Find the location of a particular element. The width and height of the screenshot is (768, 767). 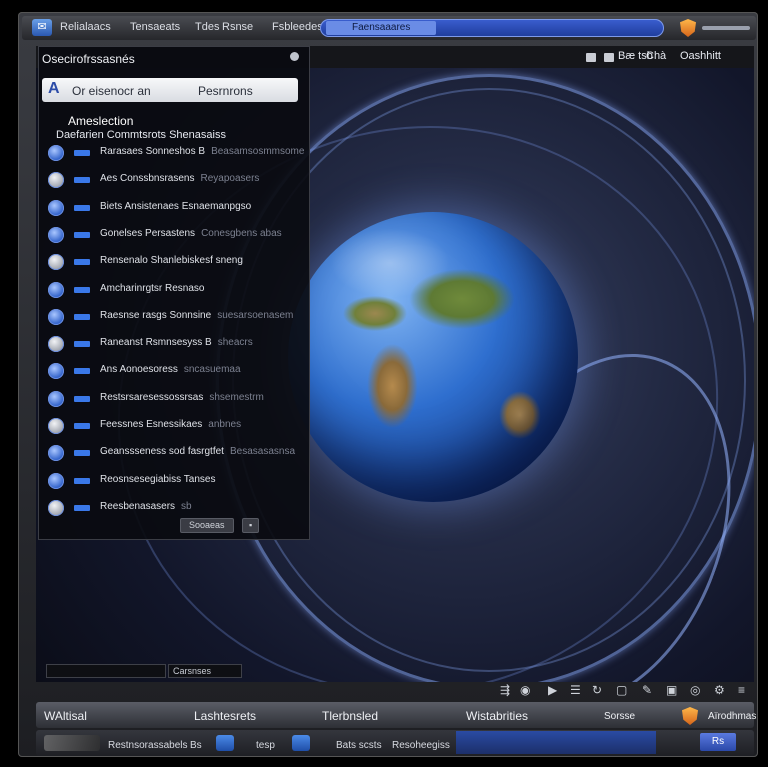

close-icon is located at coordinates (294, 56).